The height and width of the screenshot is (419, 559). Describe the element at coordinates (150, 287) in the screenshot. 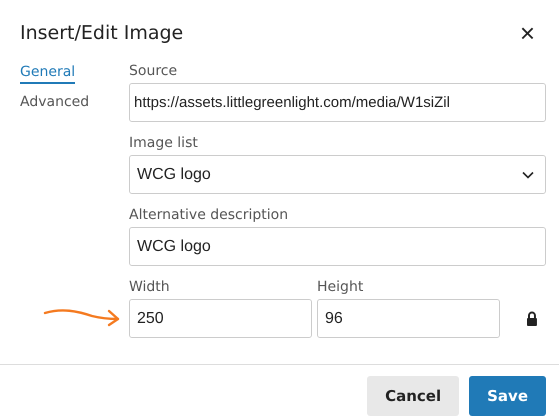

I see `field-label: Width` at that location.